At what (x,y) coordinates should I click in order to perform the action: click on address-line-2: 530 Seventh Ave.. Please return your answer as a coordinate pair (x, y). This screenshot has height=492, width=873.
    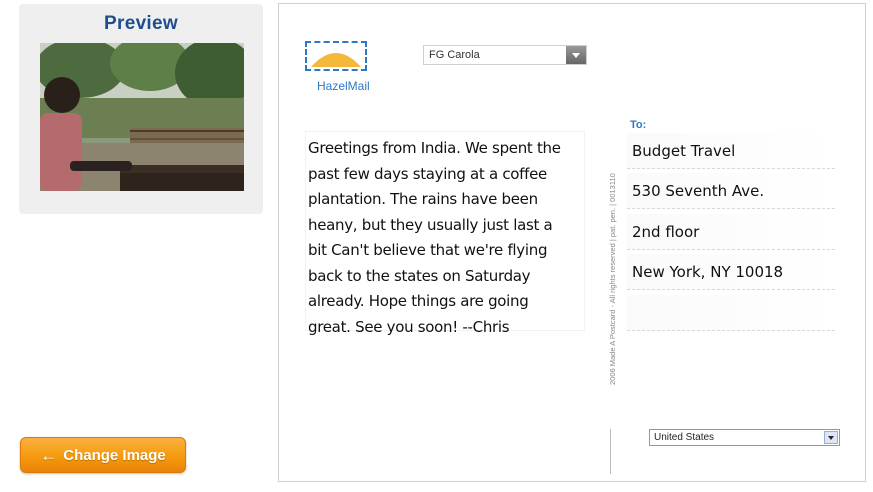
    Looking at the image, I should click on (731, 191).